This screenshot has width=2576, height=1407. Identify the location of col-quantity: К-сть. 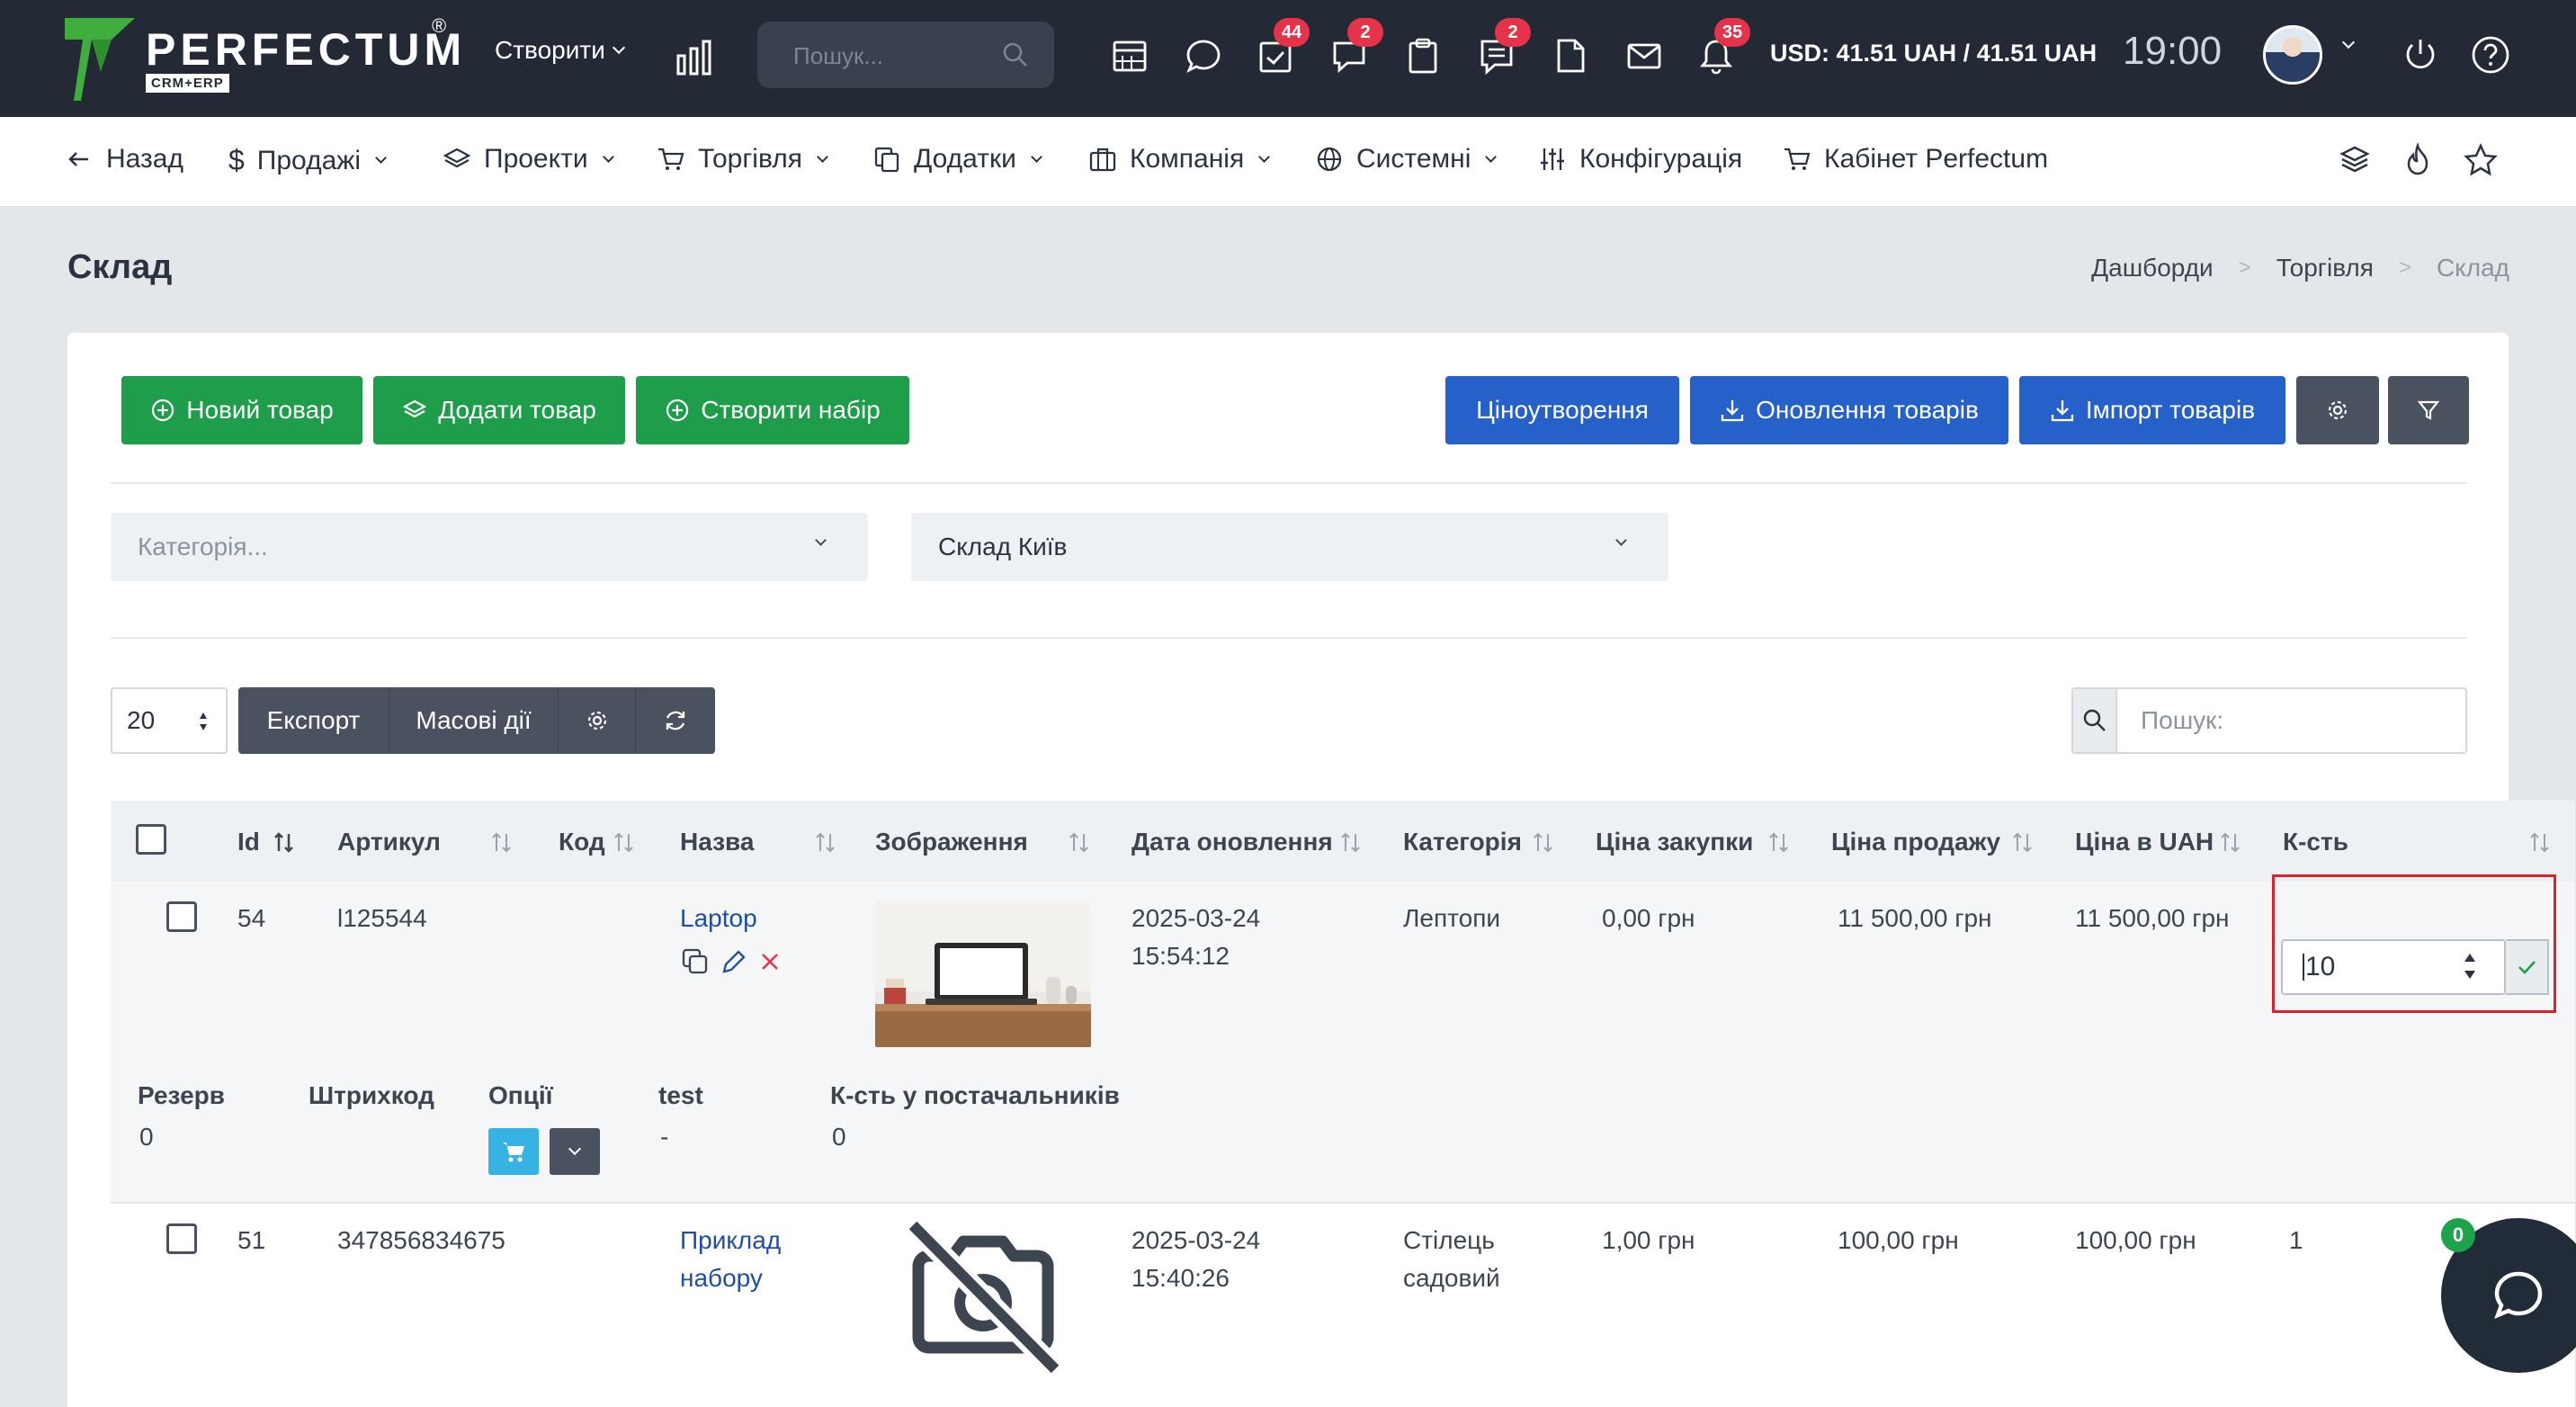
(2315, 842).